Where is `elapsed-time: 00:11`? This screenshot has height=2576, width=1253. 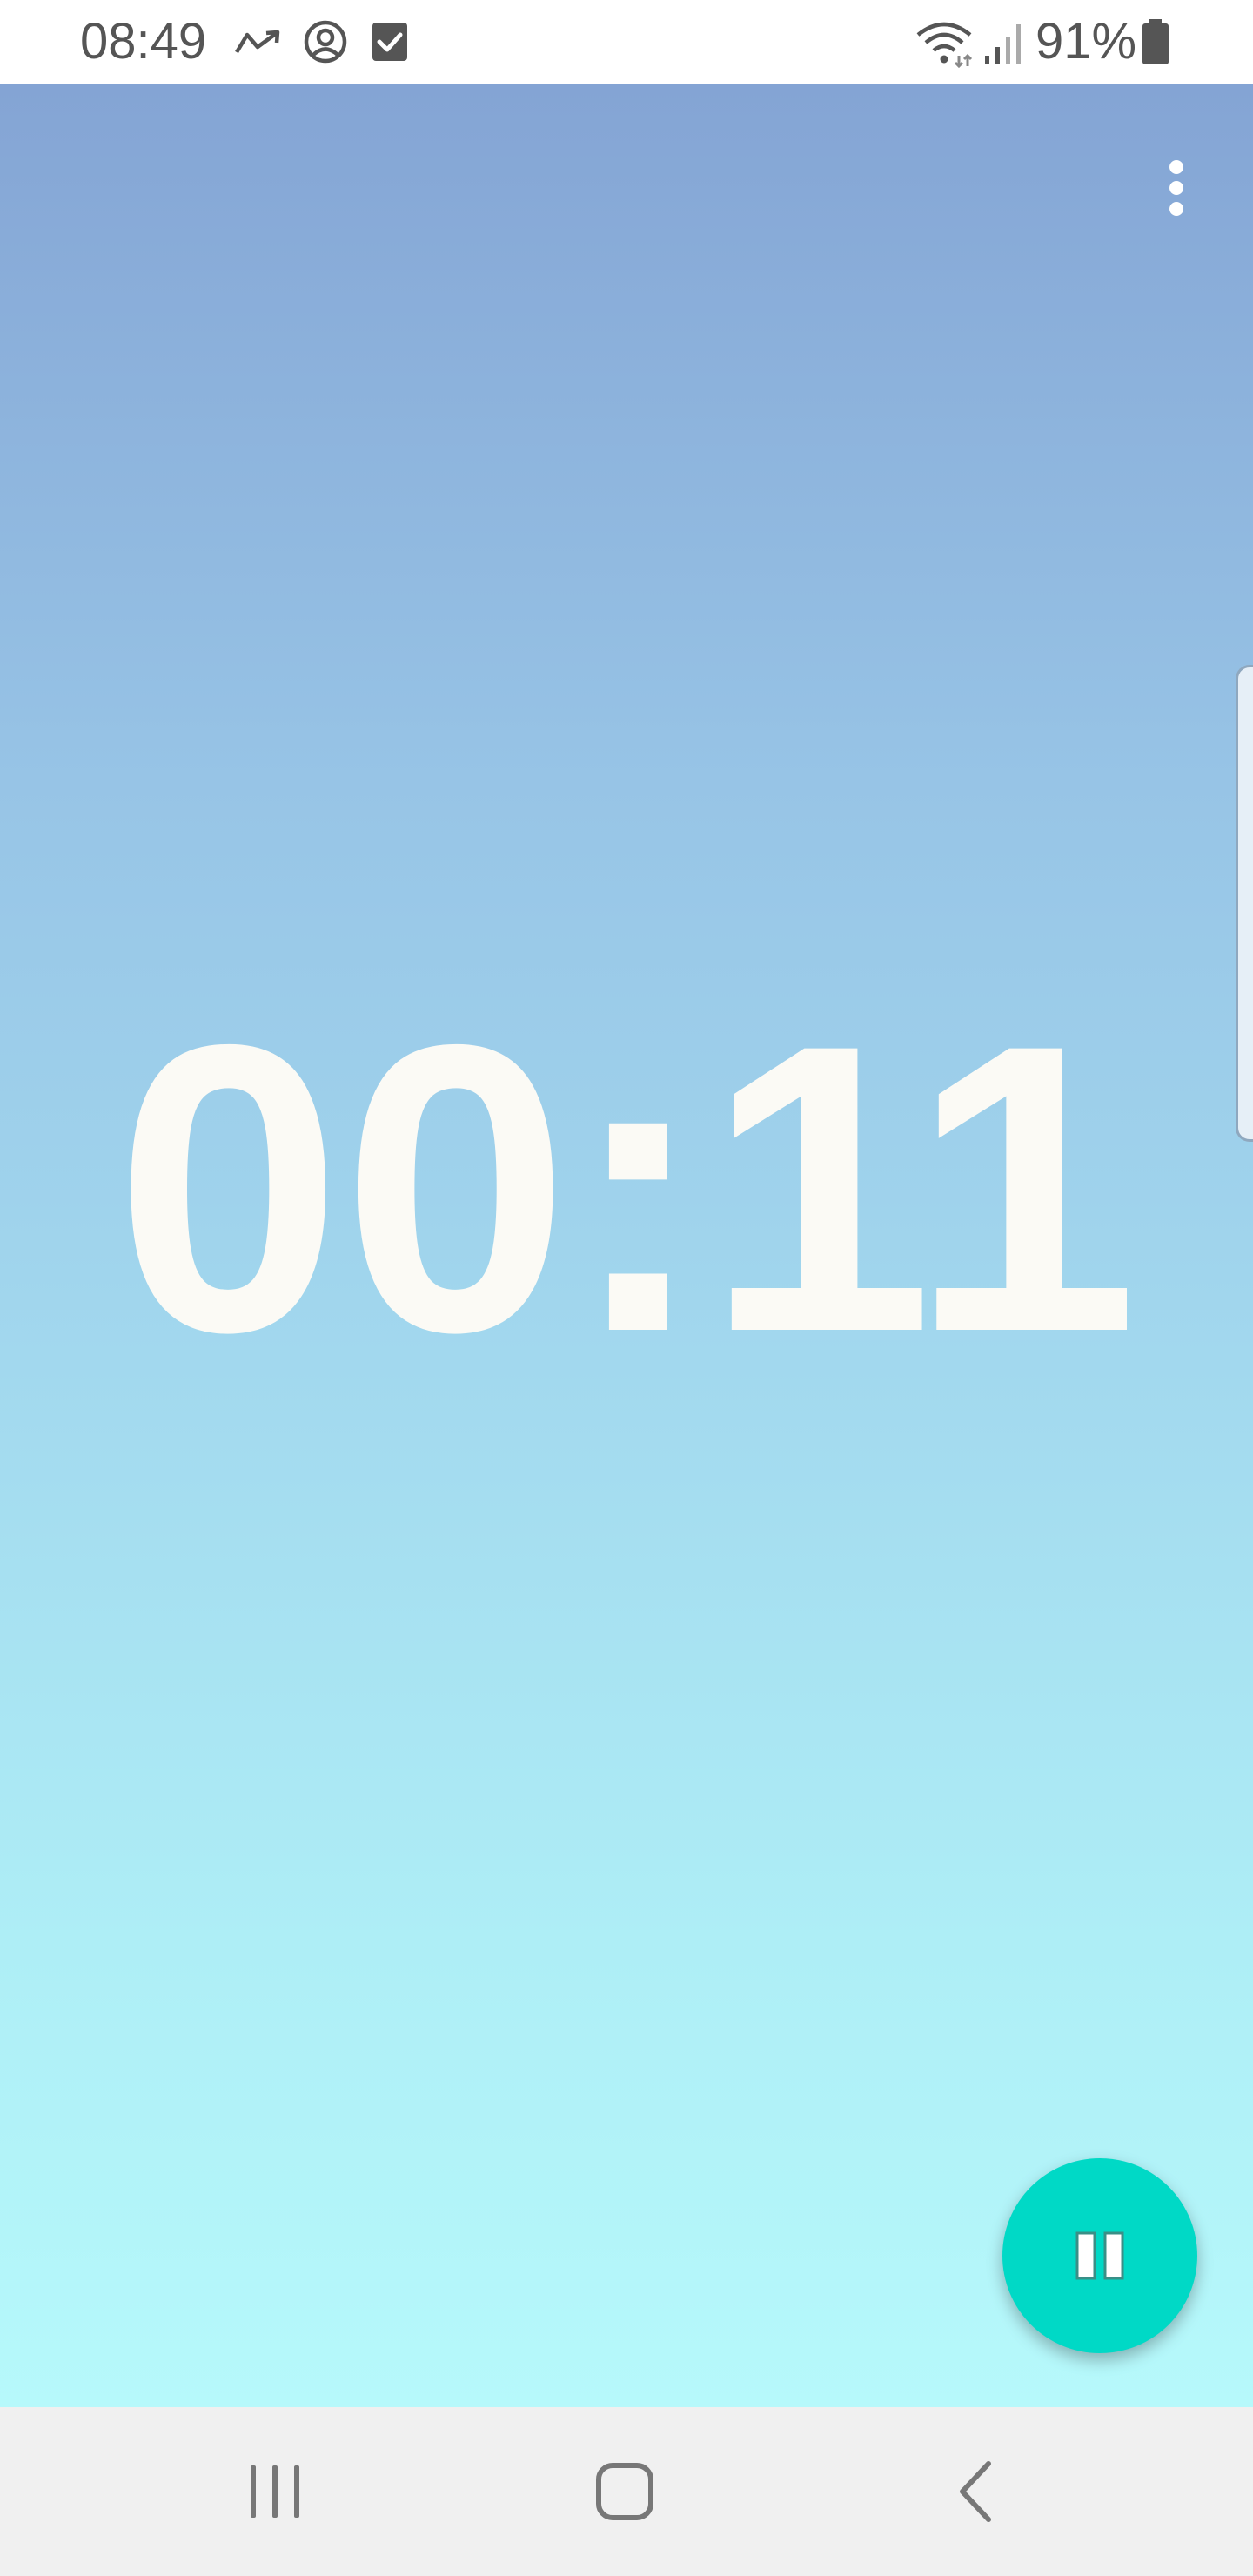
elapsed-time: 00:11 is located at coordinates (626, 1188).